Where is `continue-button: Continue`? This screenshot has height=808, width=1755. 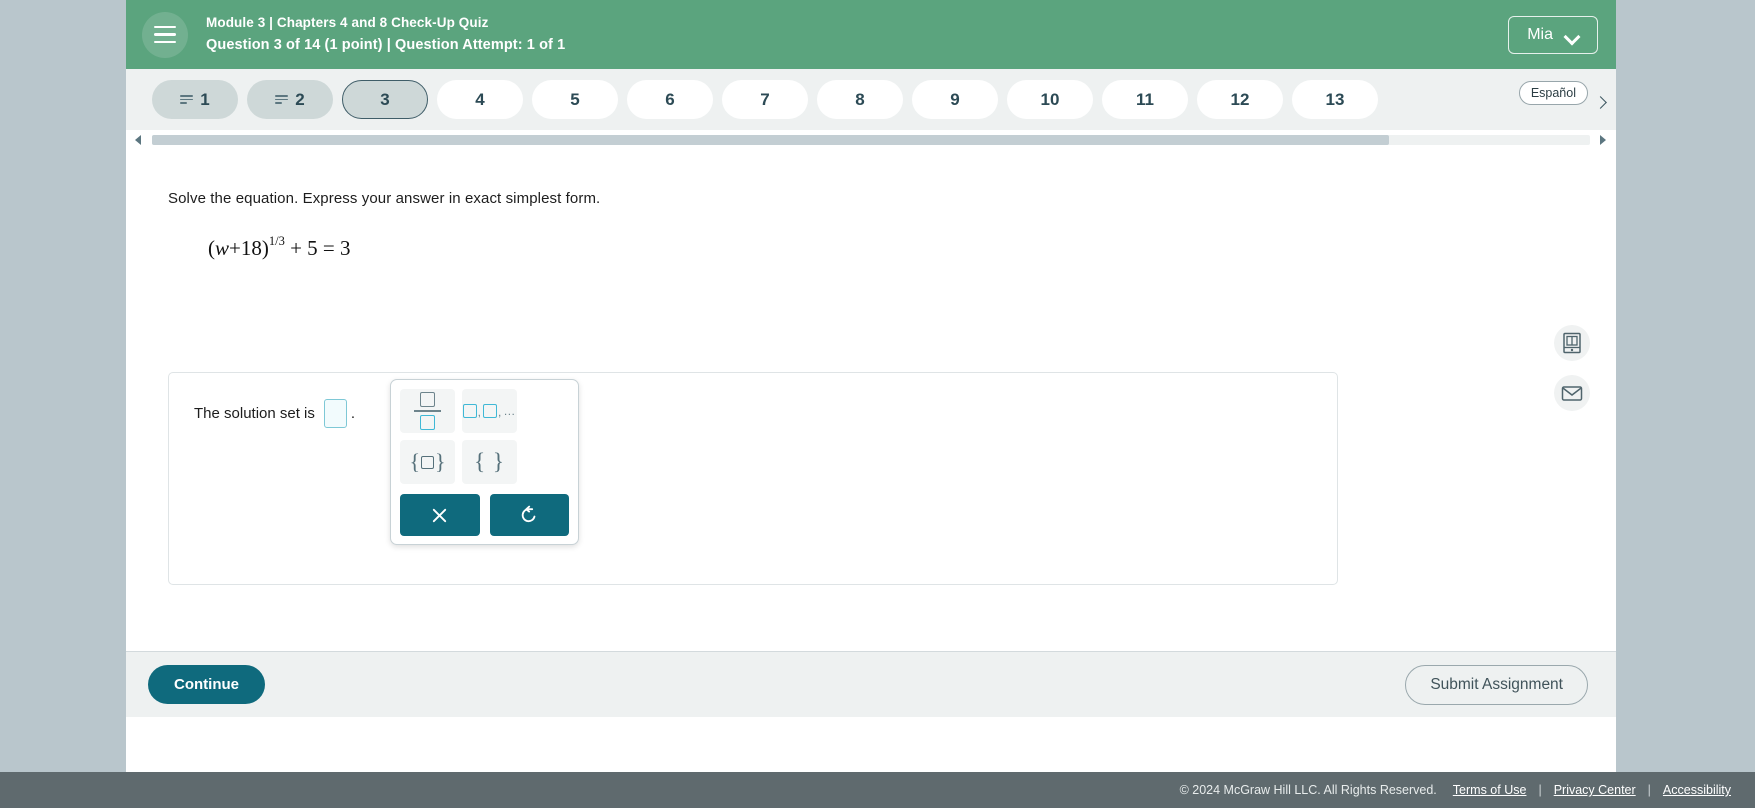 continue-button: Continue is located at coordinates (206, 684).